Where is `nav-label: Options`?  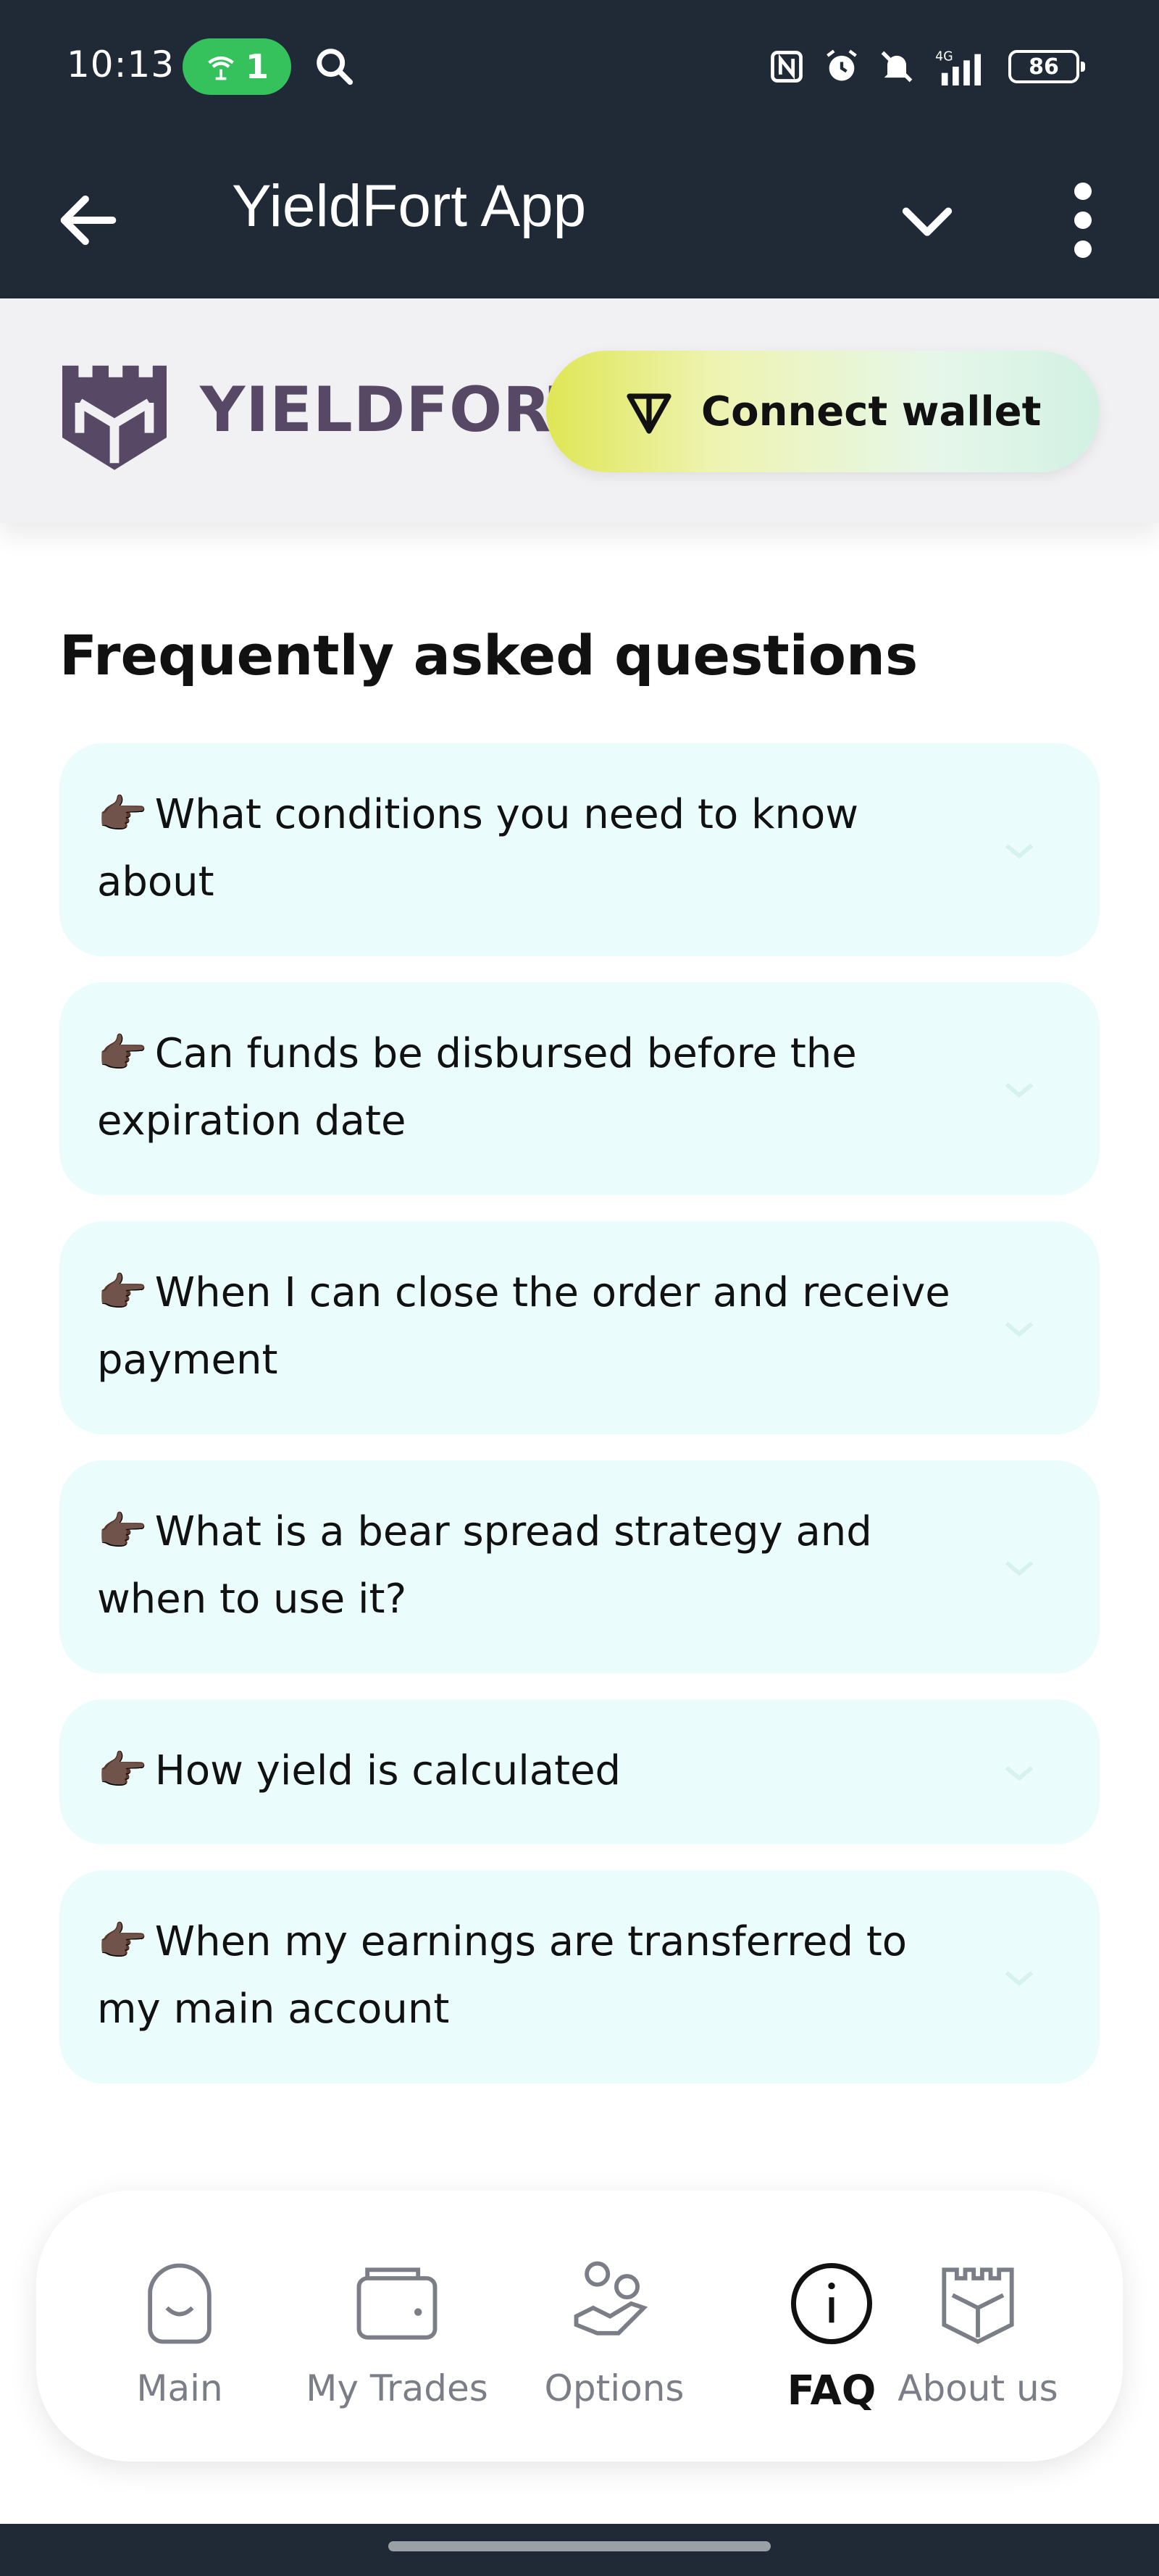 nav-label: Options is located at coordinates (614, 2388).